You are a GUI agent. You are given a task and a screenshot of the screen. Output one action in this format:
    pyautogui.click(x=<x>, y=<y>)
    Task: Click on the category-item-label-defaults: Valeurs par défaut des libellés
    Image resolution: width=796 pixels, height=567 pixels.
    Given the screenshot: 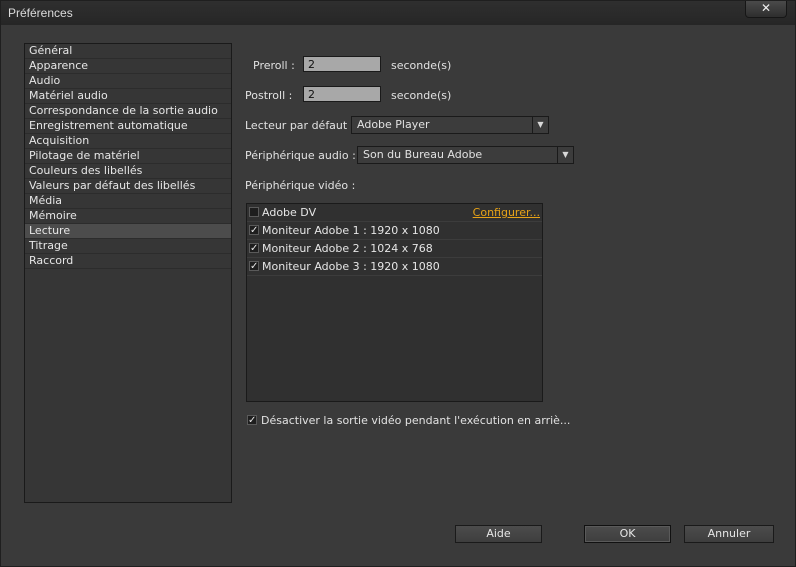 What is the action you would take?
    pyautogui.click(x=128, y=186)
    